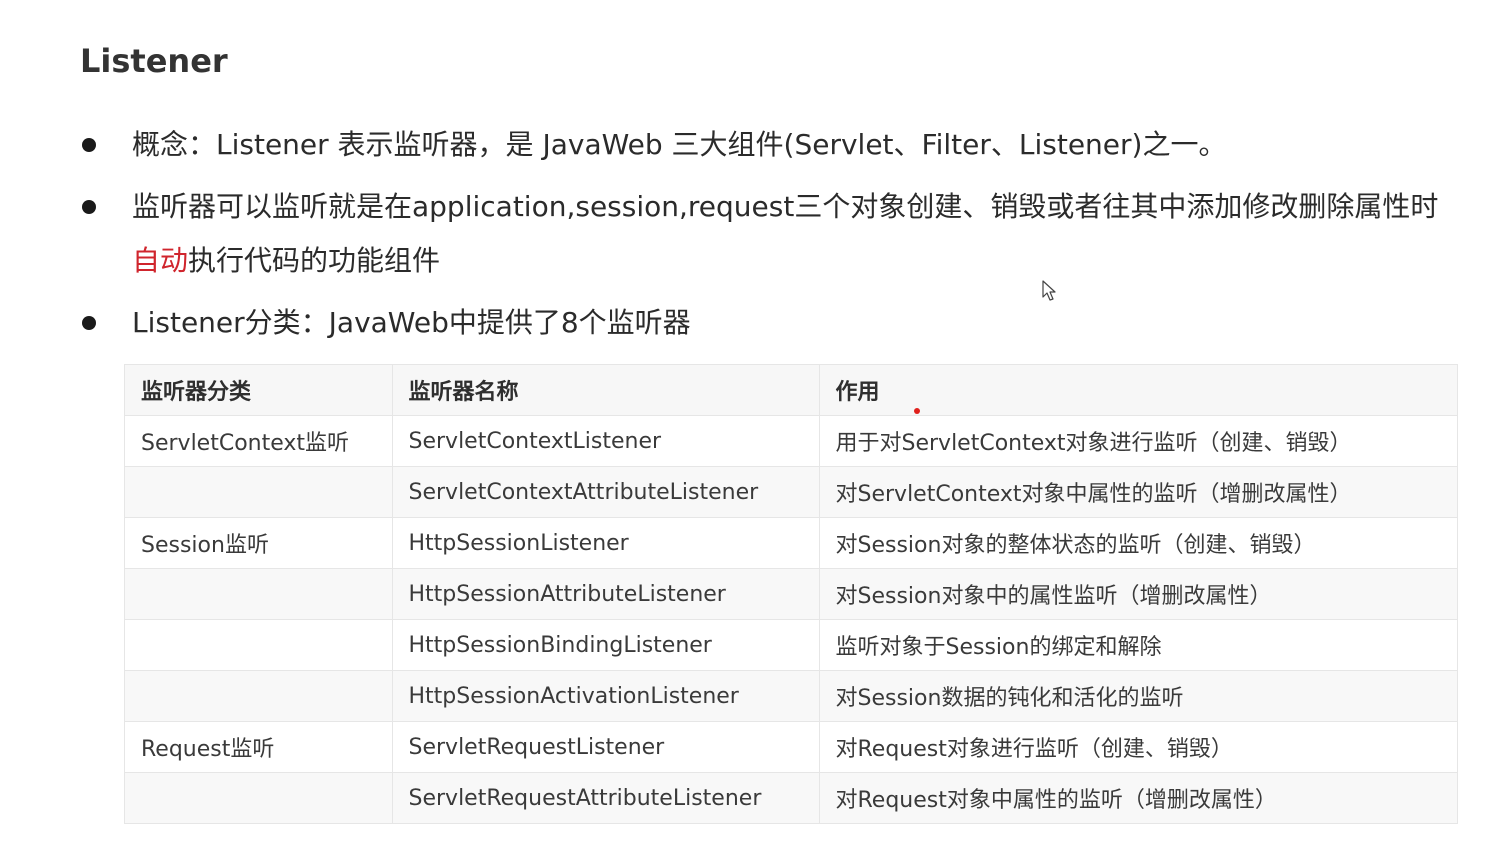  I want to click on header-name: 监听器名称, so click(606, 390).